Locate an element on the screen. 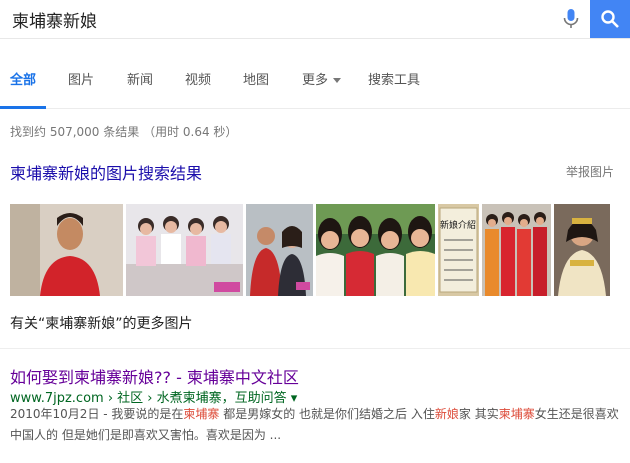  result-stats: 找到约 507,000 条结果 （用时 0.64 秒） is located at coordinates (124, 132).